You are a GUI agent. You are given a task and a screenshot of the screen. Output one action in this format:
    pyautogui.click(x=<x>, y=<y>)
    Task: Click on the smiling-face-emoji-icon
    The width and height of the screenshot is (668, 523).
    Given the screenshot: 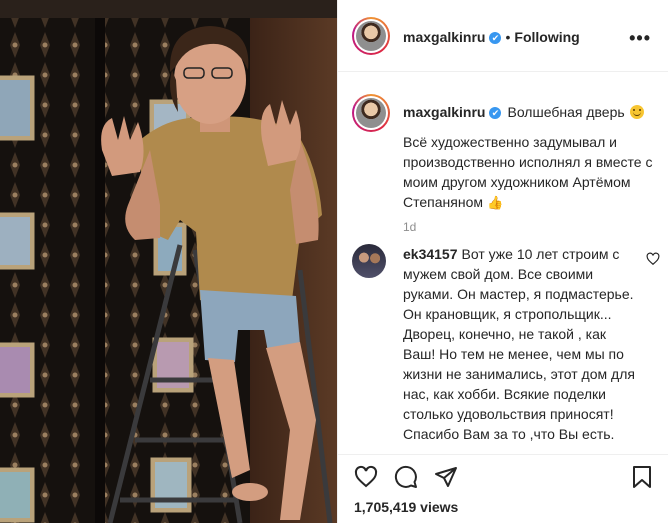 What is the action you would take?
    pyautogui.click(x=636, y=112)
    